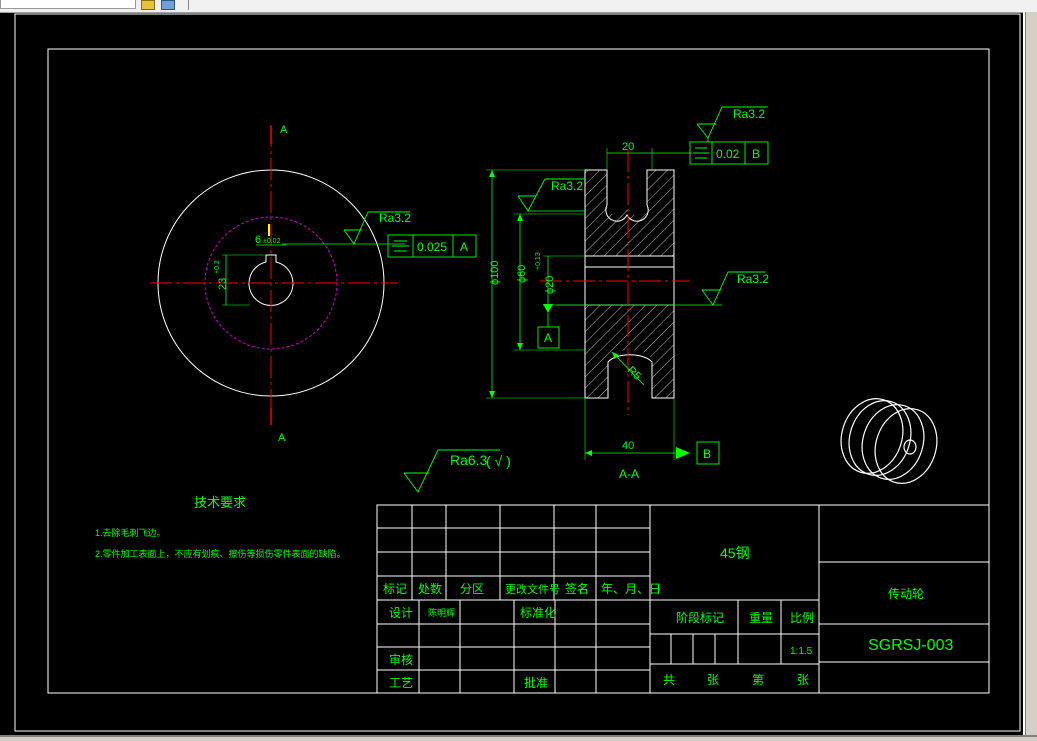  I want to click on roughness-right: Ra3.2, so click(753, 279).